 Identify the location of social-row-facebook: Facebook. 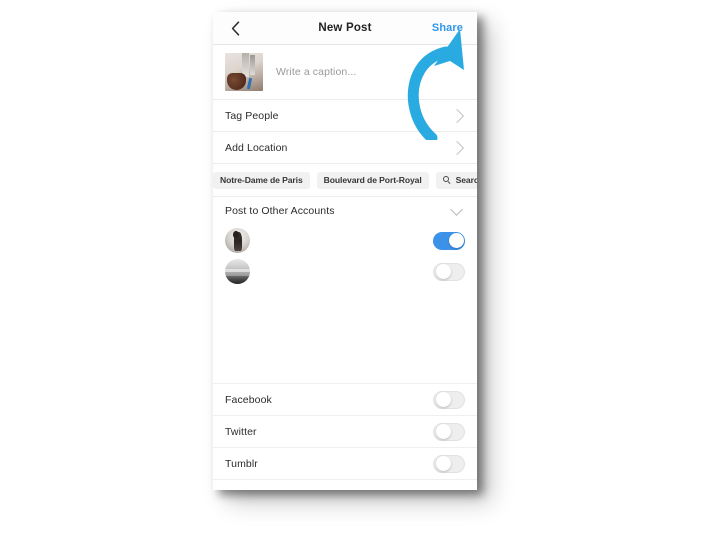
(345, 399).